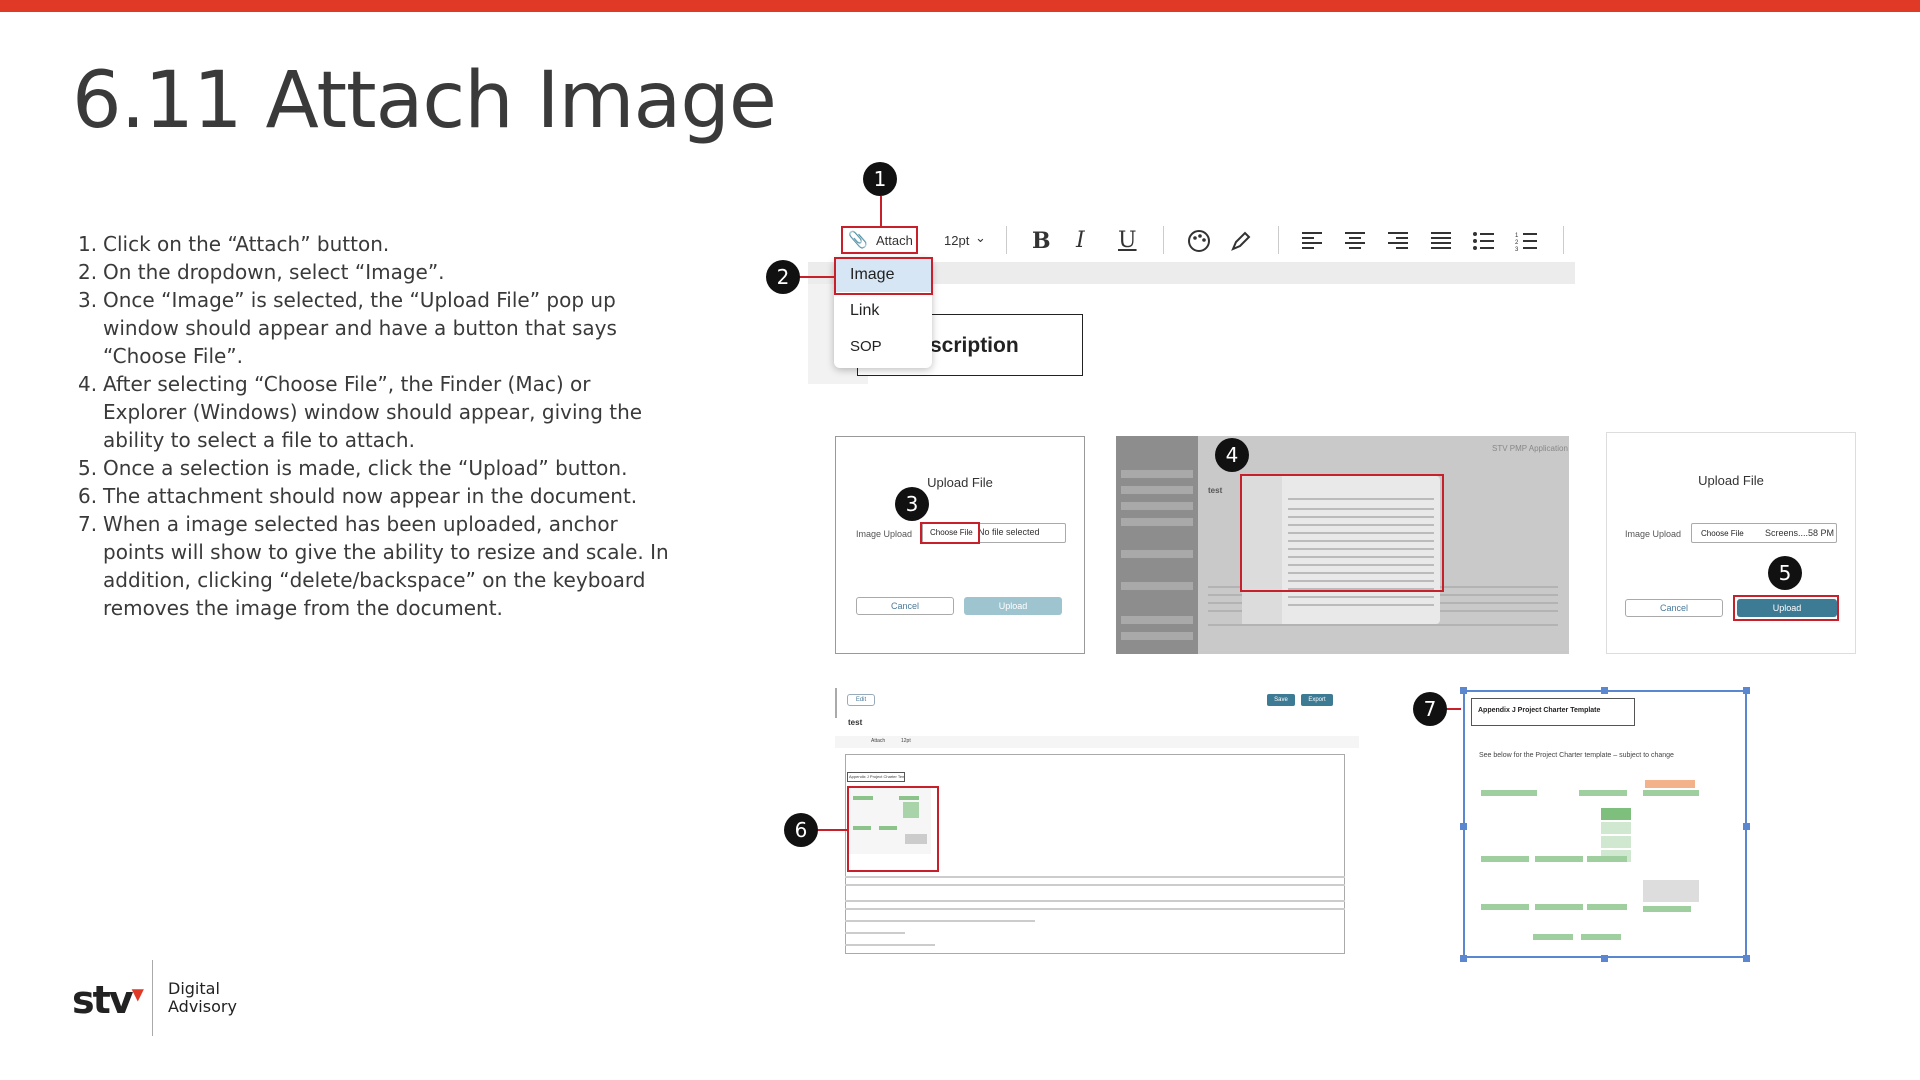  Describe the element at coordinates (1009, 532) in the screenshot. I see `file-status: No file selected` at that location.